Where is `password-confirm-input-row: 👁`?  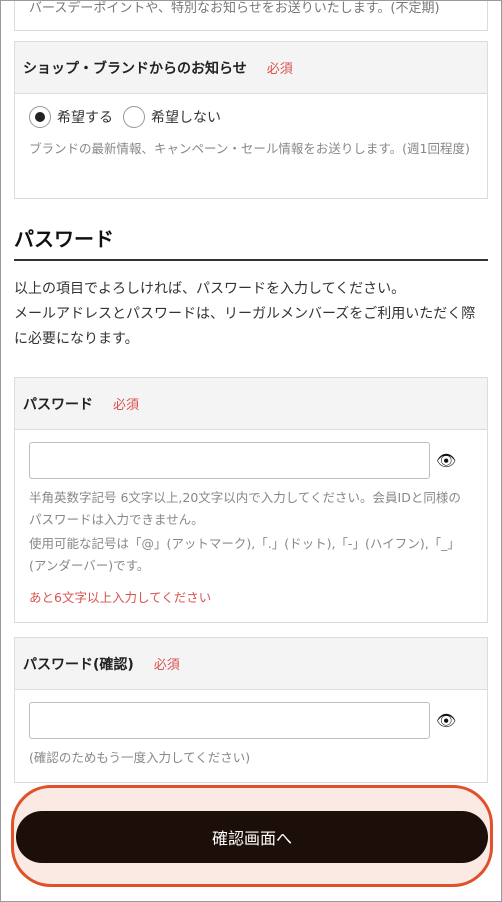
password-confirm-input-row: 👁 is located at coordinates (251, 720).